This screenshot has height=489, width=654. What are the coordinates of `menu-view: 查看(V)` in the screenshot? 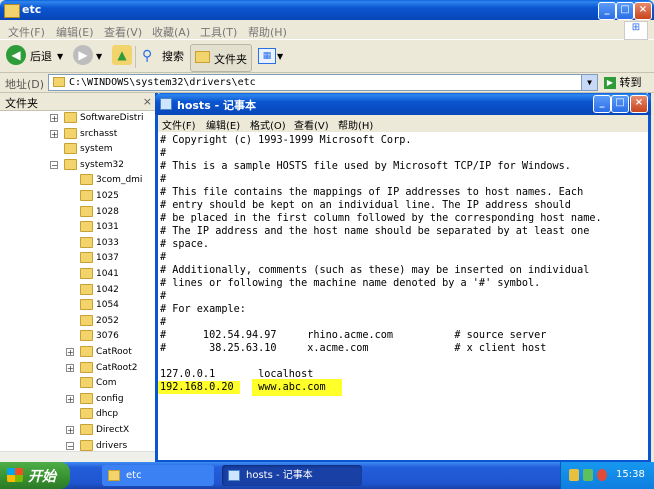 It's located at (123, 32).